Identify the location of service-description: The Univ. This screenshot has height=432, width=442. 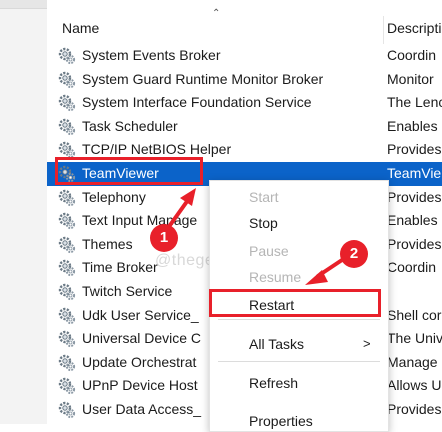
(414, 338).